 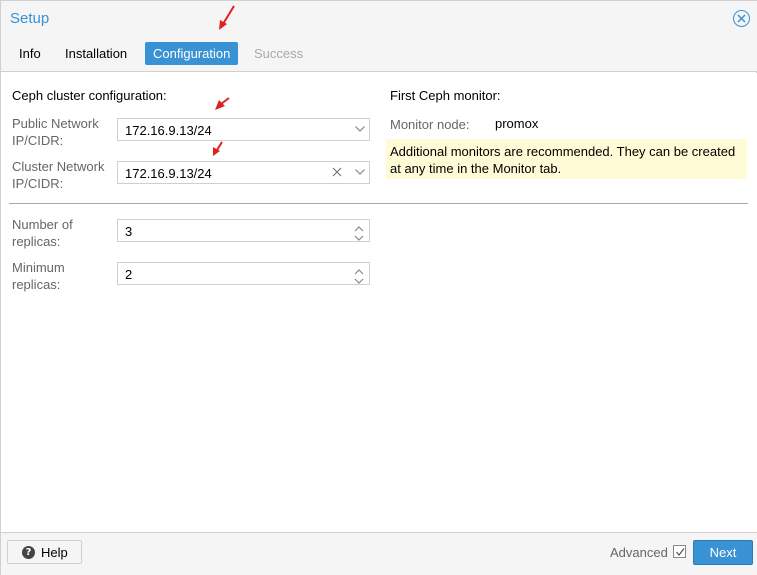 I want to click on tab-success: Success, so click(x=279, y=53).